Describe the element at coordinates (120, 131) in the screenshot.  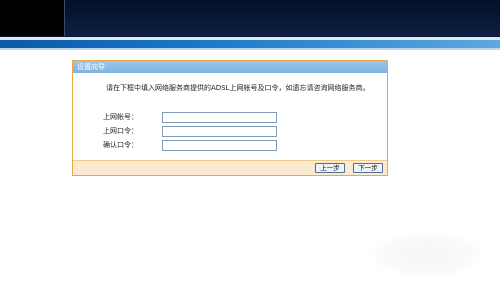
I see `password-label: 上网口令：` at that location.